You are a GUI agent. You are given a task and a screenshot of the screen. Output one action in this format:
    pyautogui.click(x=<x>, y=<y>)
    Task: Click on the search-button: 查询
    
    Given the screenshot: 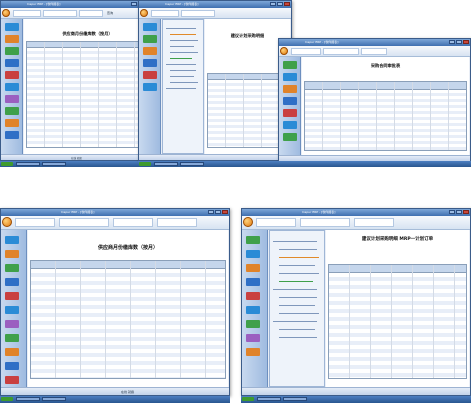 What is the action you would take?
    pyautogui.click(x=110, y=13)
    